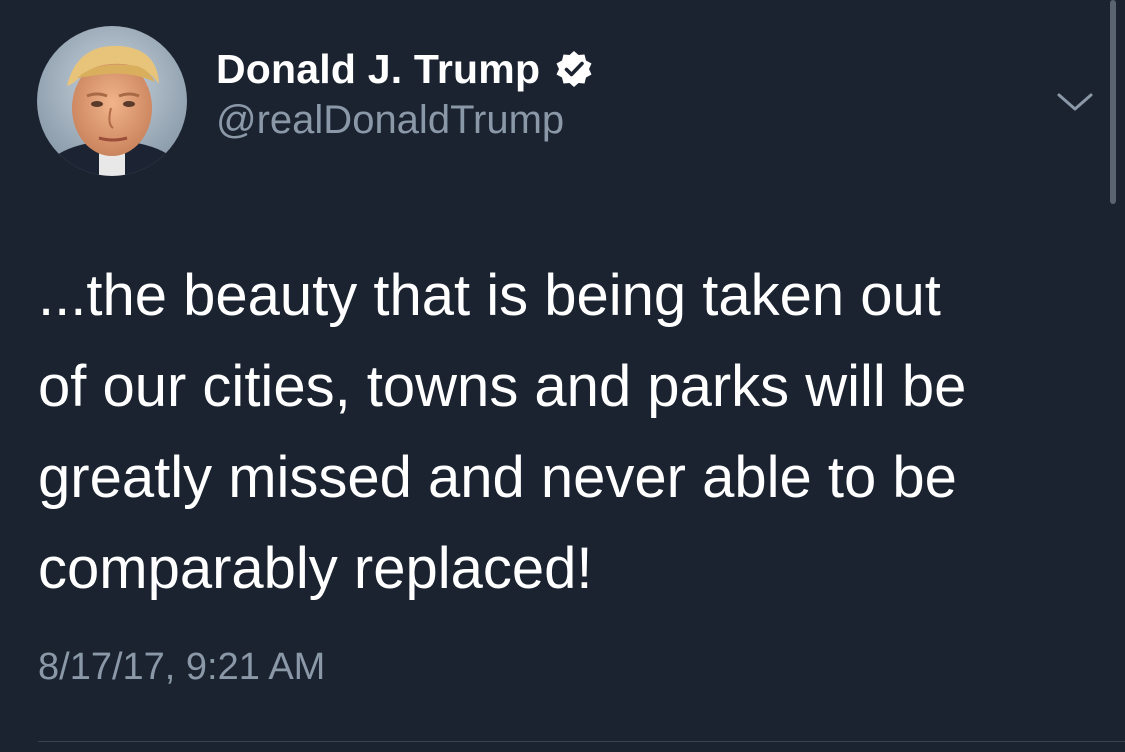 Image resolution: width=1125 pixels, height=752 pixels. What do you see at coordinates (378, 69) in the screenshot?
I see `display-name: Donald J. Trump` at bounding box center [378, 69].